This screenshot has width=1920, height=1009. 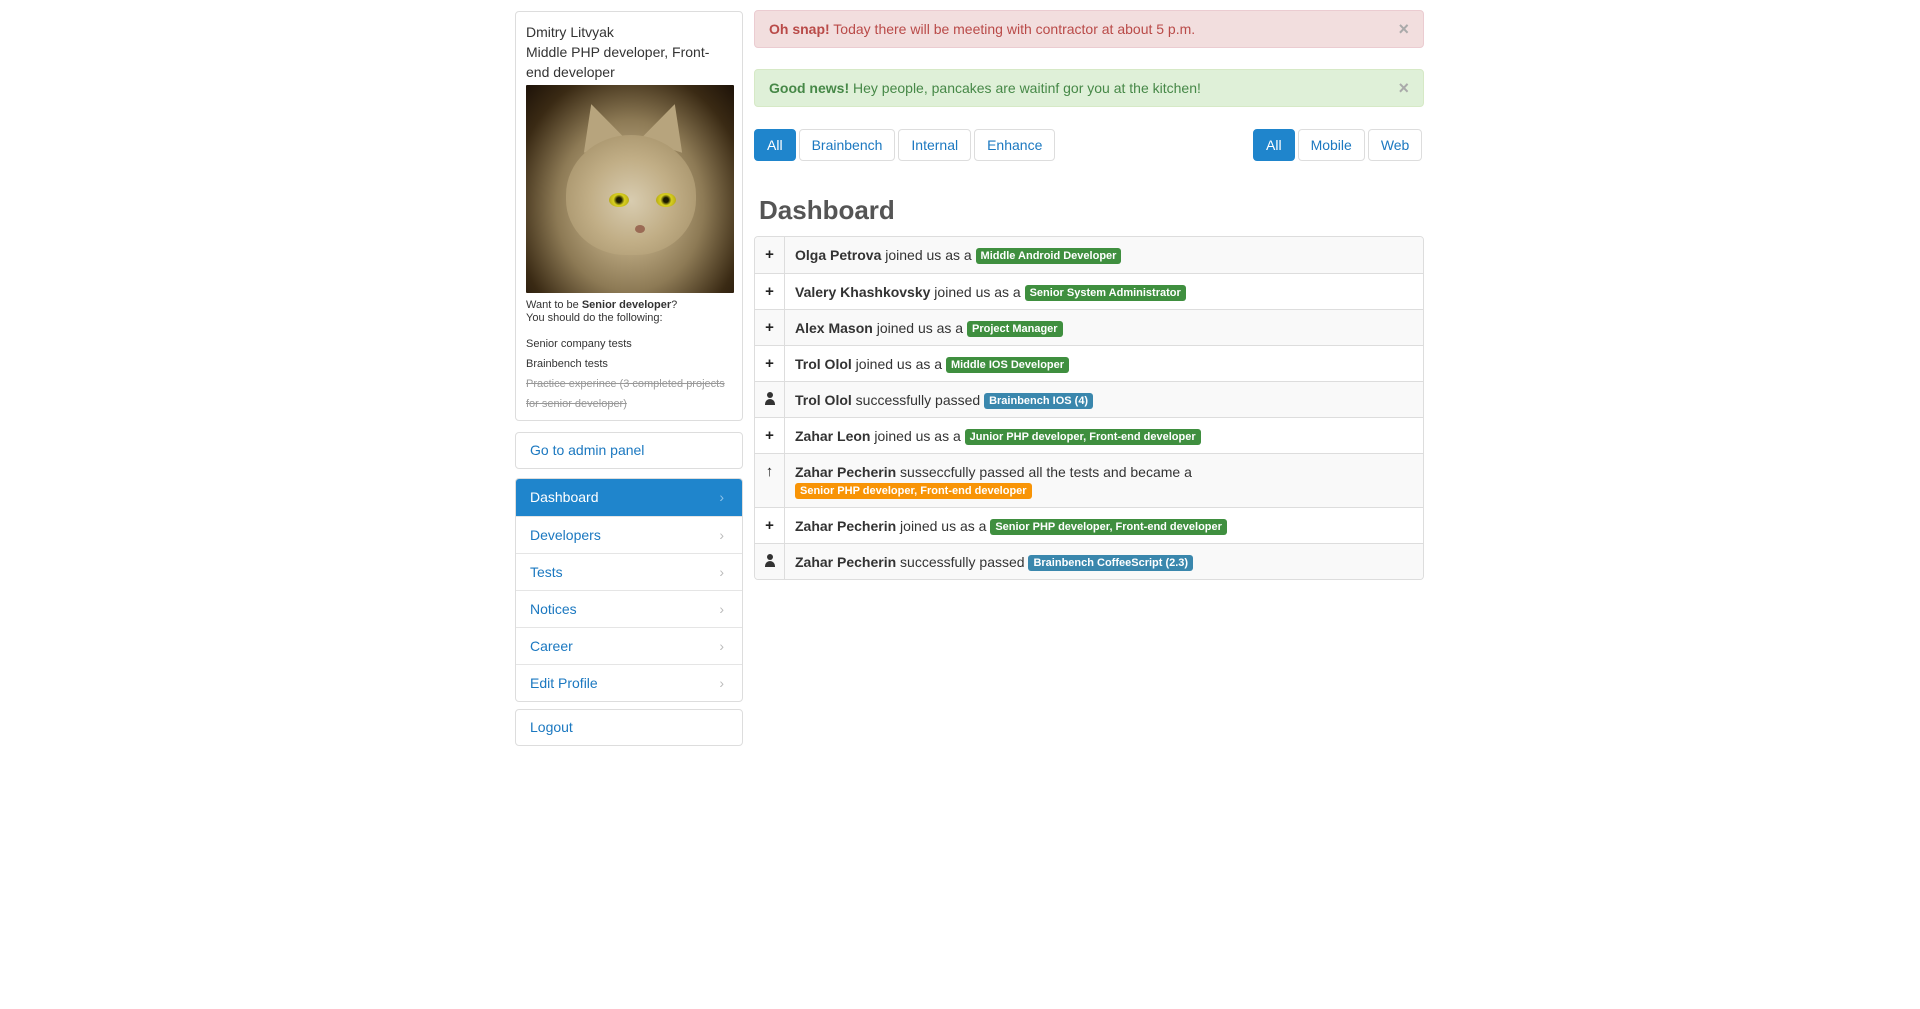 What do you see at coordinates (832, 436) in the screenshot?
I see `person-name: Zahar Leon` at bounding box center [832, 436].